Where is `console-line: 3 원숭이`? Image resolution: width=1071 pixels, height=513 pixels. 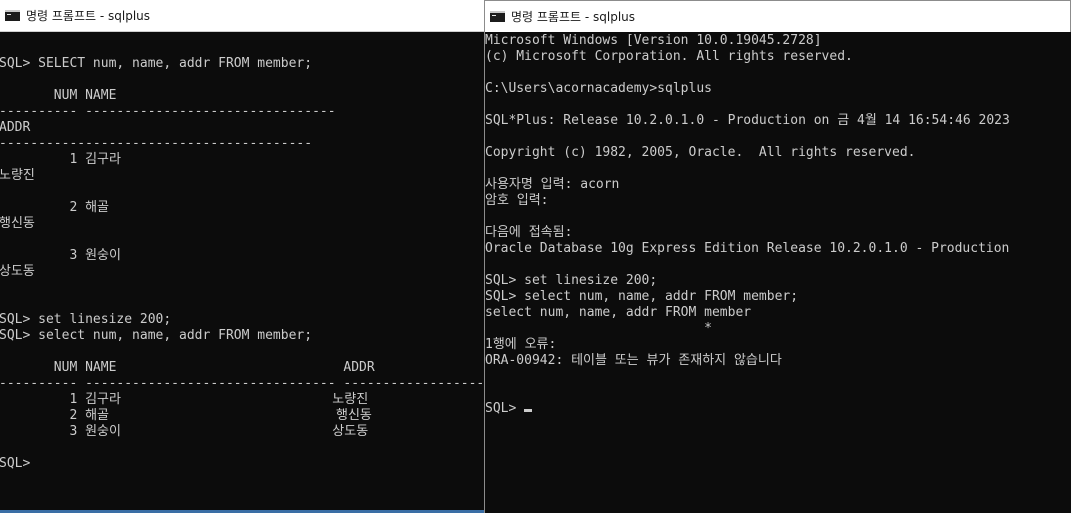
console-line: 3 원숭이 is located at coordinates (242, 256).